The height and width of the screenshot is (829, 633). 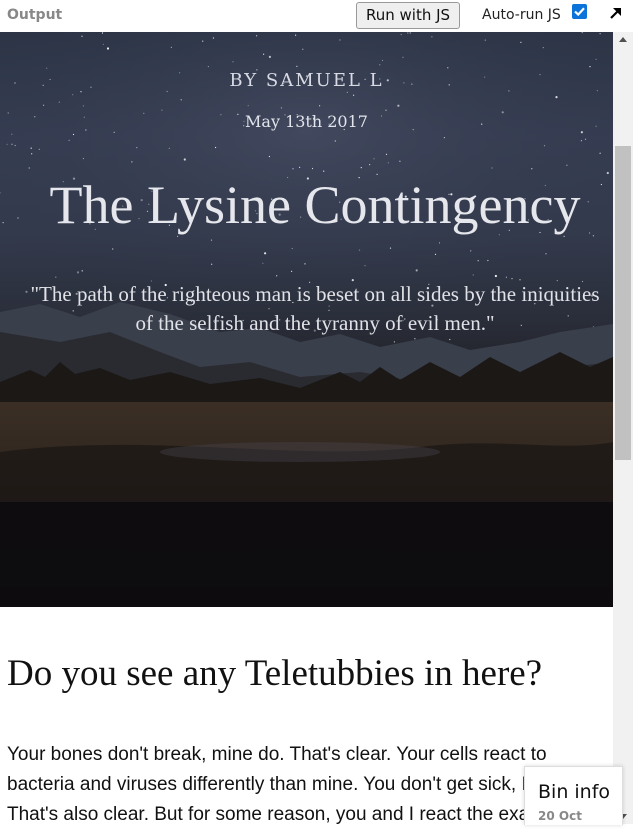 What do you see at coordinates (521, 15) in the screenshot?
I see `autorun-label: Auto-run JS` at bounding box center [521, 15].